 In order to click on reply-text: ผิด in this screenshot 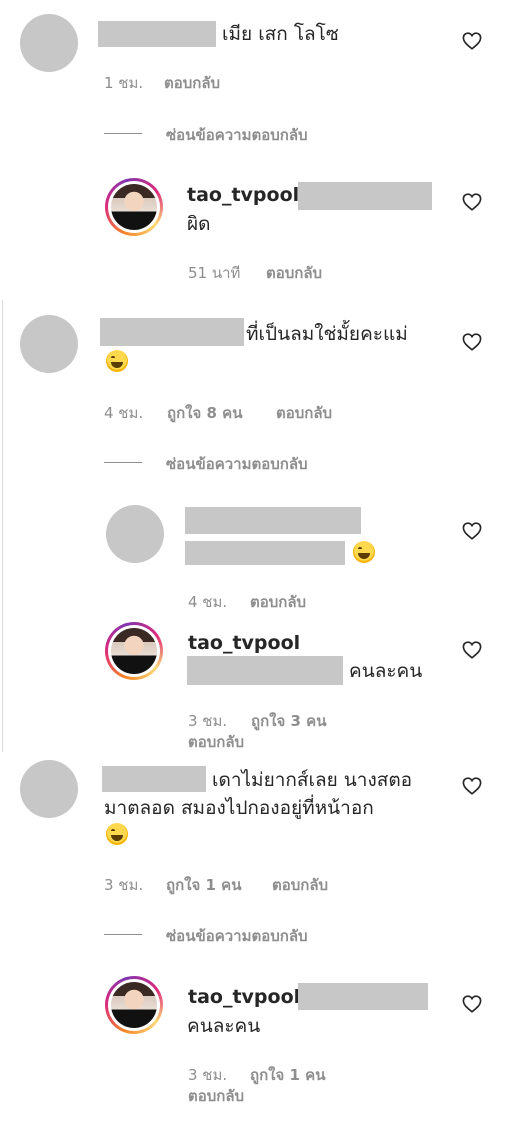, I will do `click(199, 224)`.